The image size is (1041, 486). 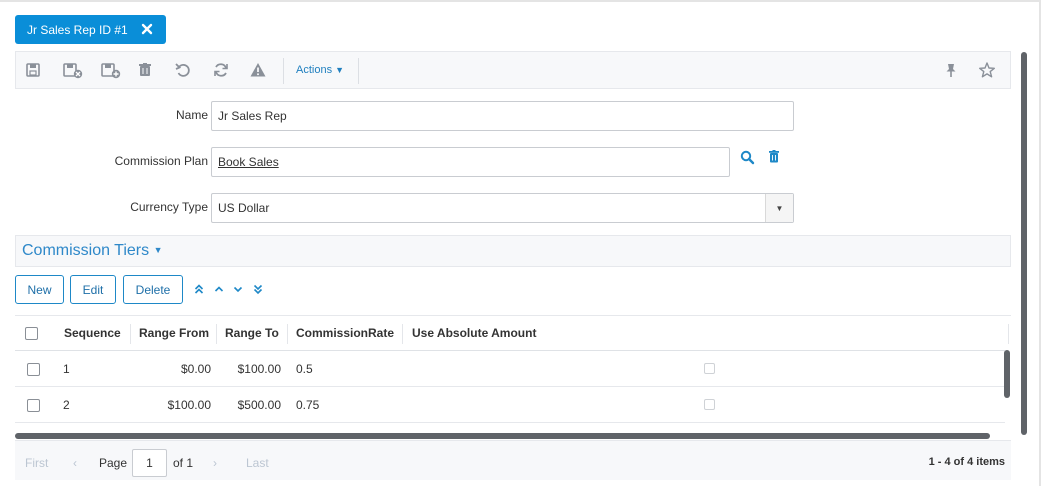 What do you see at coordinates (258, 289) in the screenshot?
I see `move-to-bottom-icon` at bounding box center [258, 289].